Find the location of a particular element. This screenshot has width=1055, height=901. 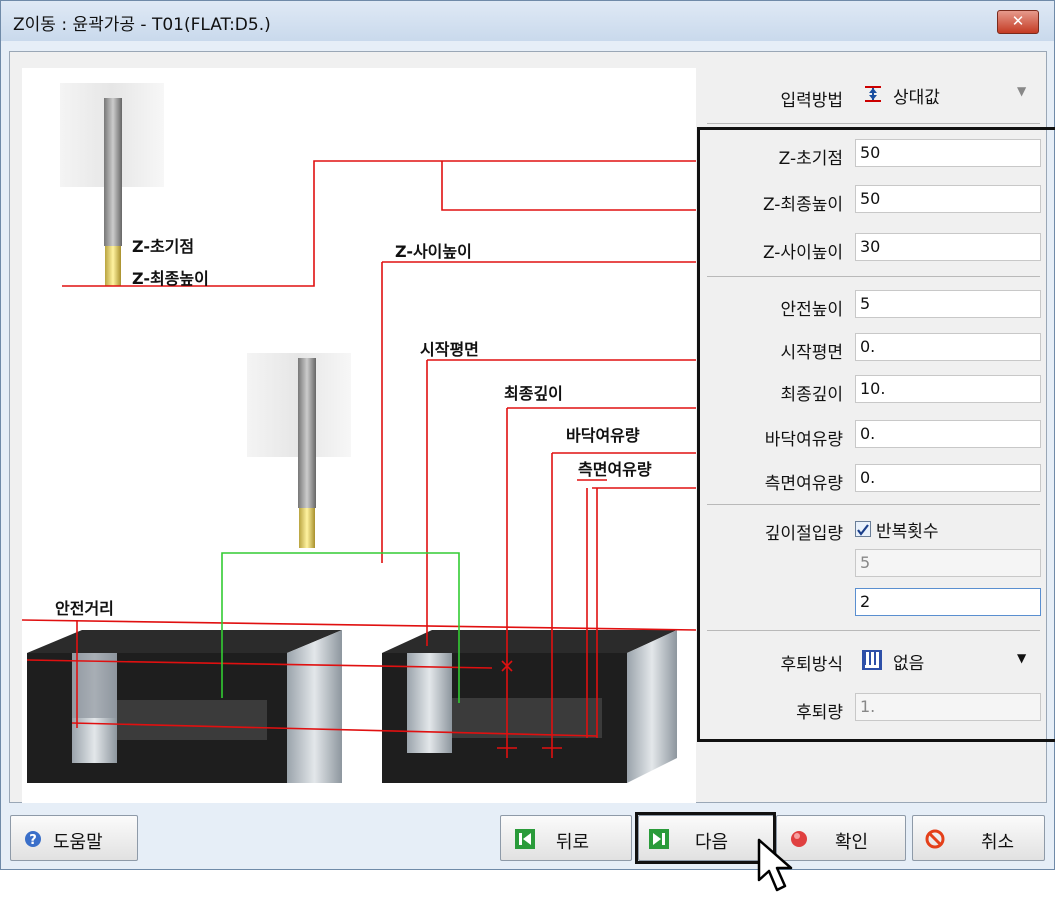

input-method-label: 입력방법 is located at coordinates (811, 101).